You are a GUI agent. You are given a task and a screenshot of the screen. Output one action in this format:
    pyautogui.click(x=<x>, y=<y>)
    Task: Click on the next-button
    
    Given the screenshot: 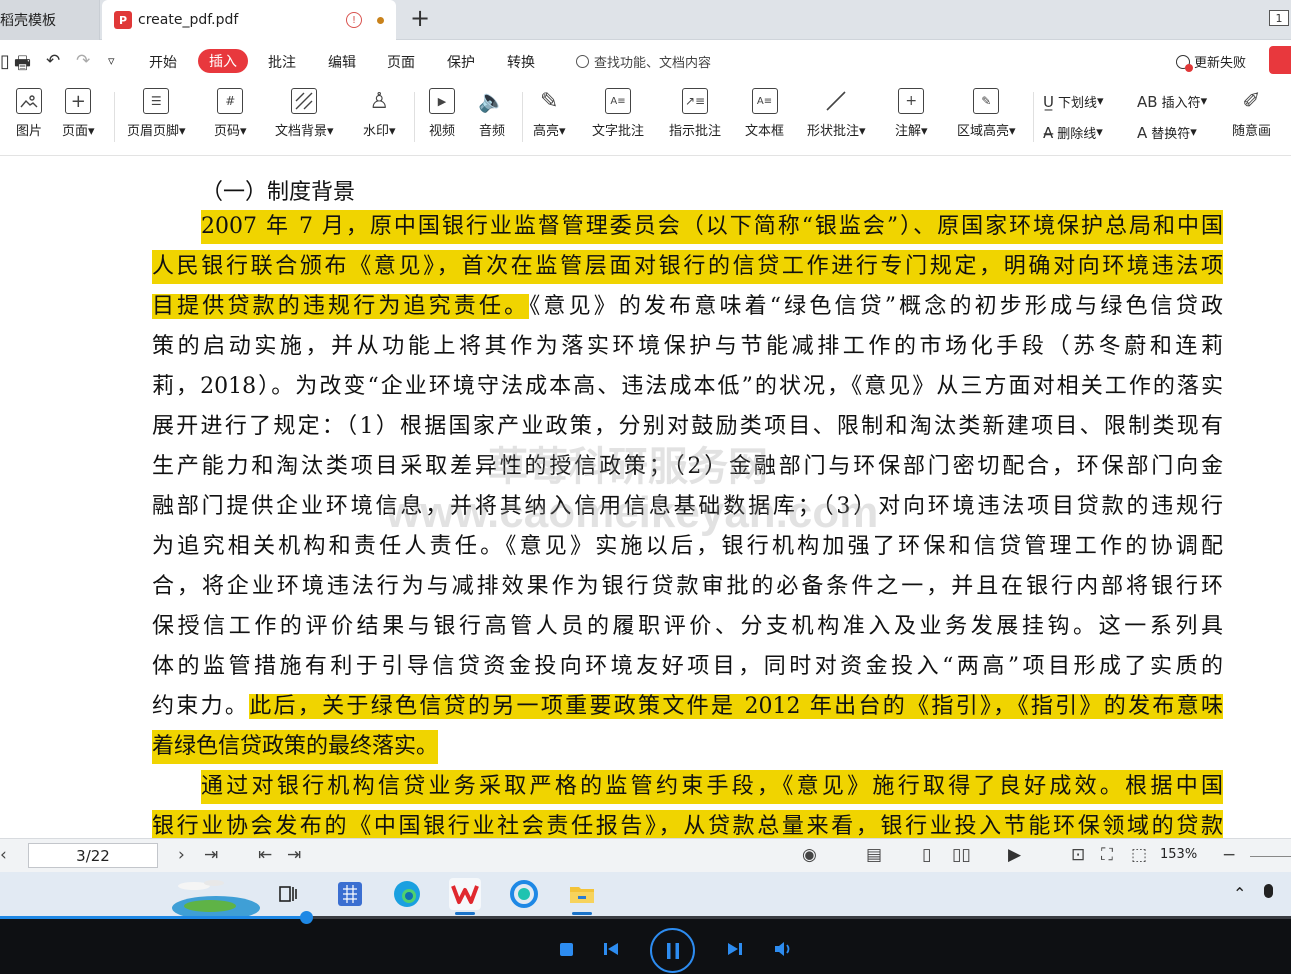 What is the action you would take?
    pyautogui.click(x=735, y=949)
    